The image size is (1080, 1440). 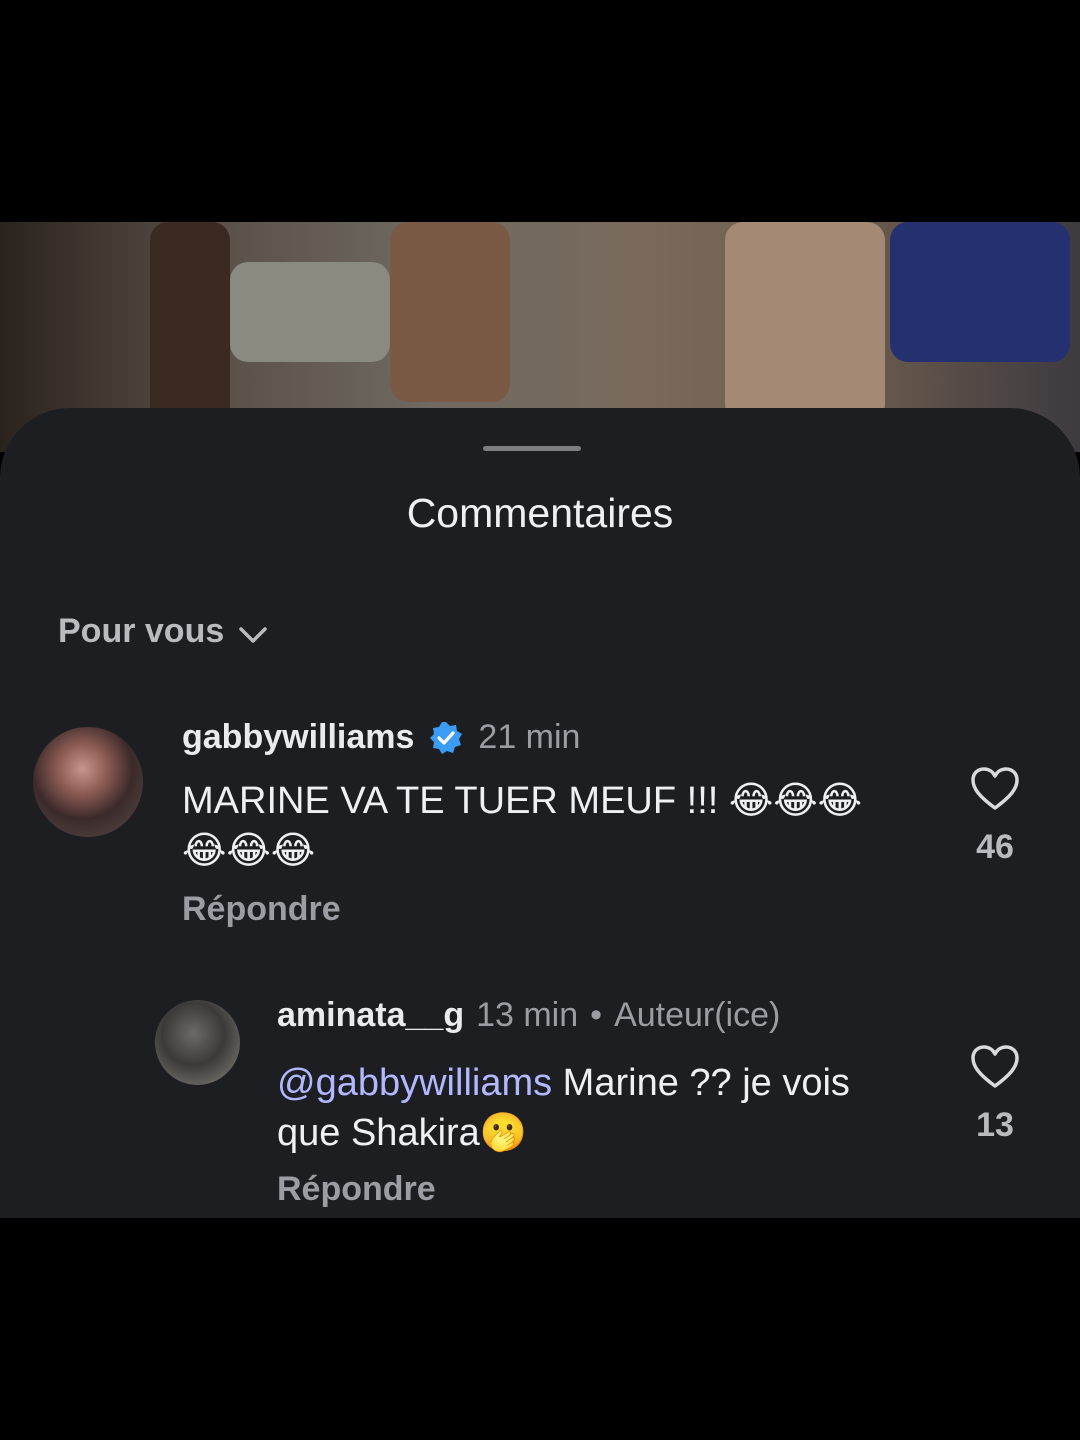 What do you see at coordinates (370, 1015) in the screenshot?
I see `username: aminata__g` at bounding box center [370, 1015].